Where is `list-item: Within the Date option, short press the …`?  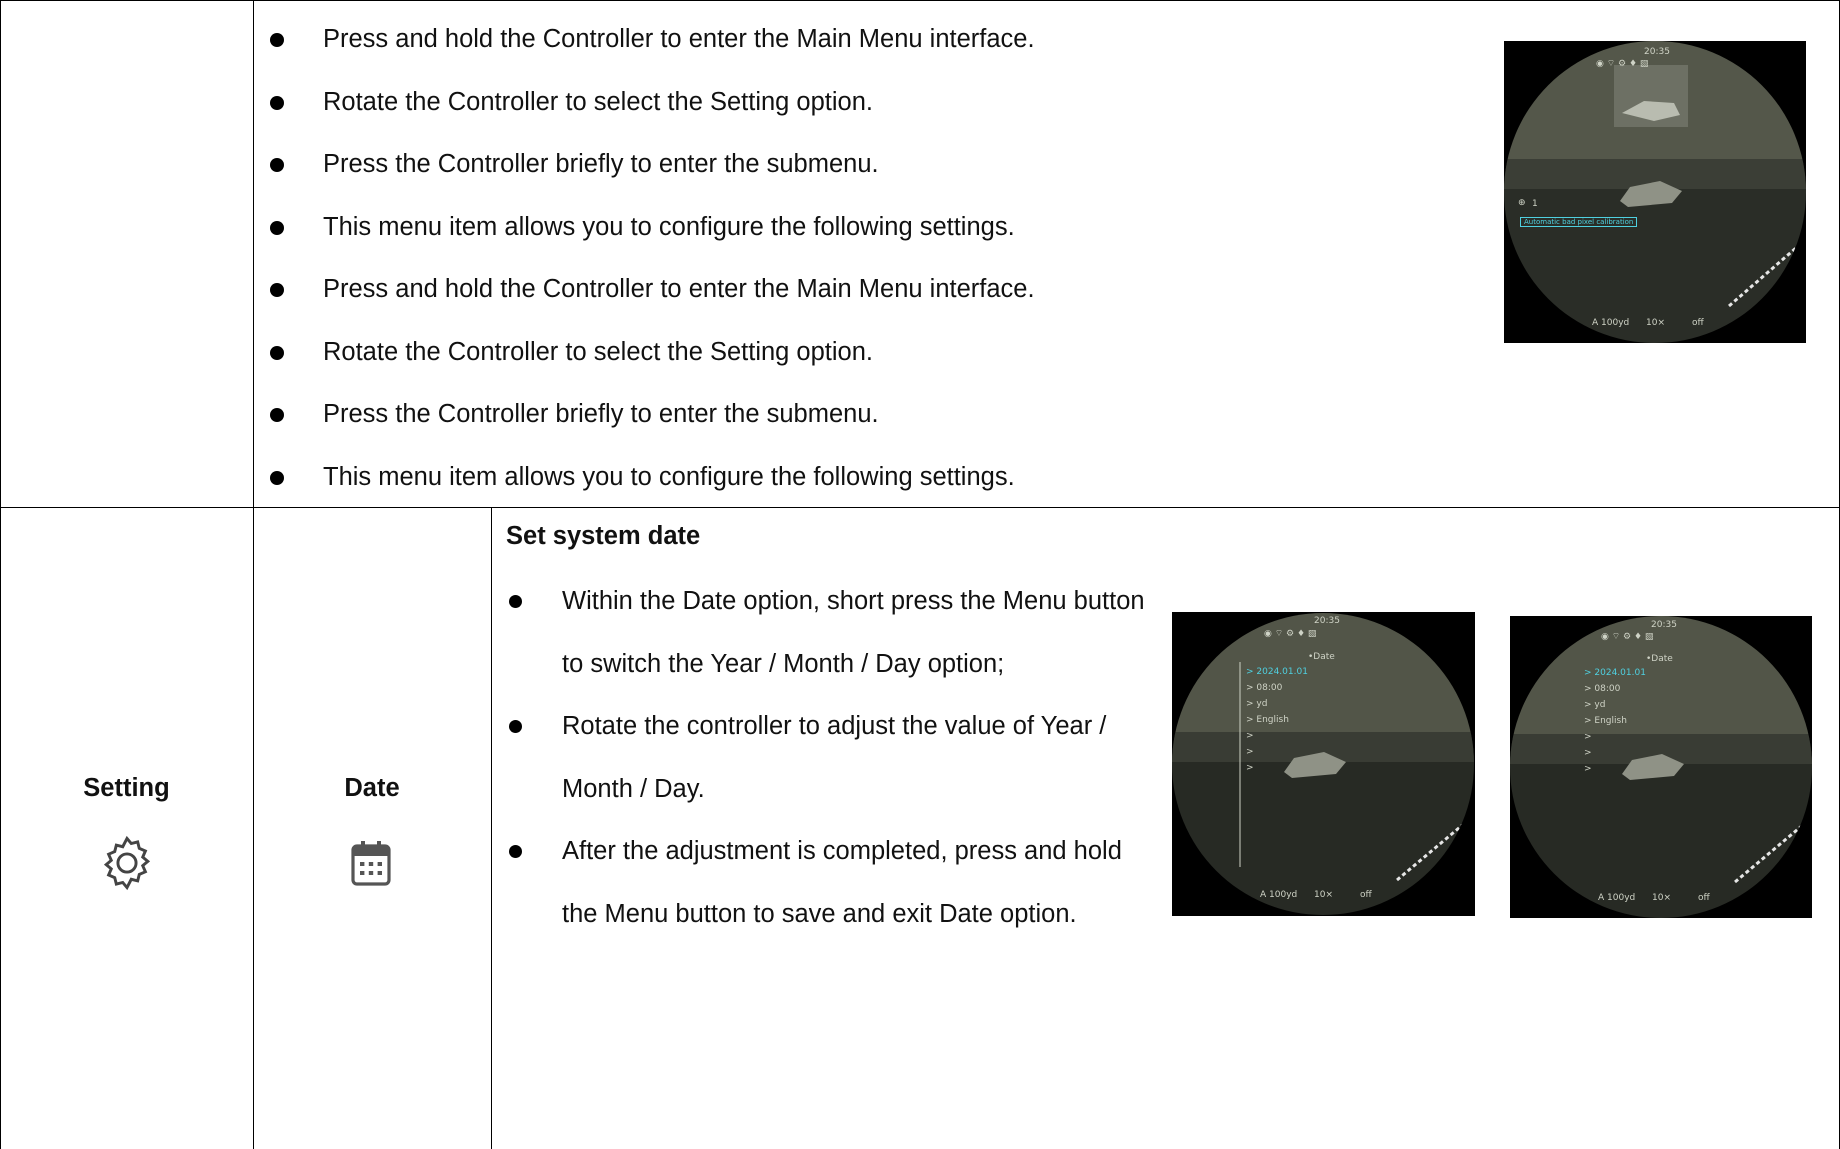 list-item: Within the Date option, short press the … is located at coordinates (829, 632).